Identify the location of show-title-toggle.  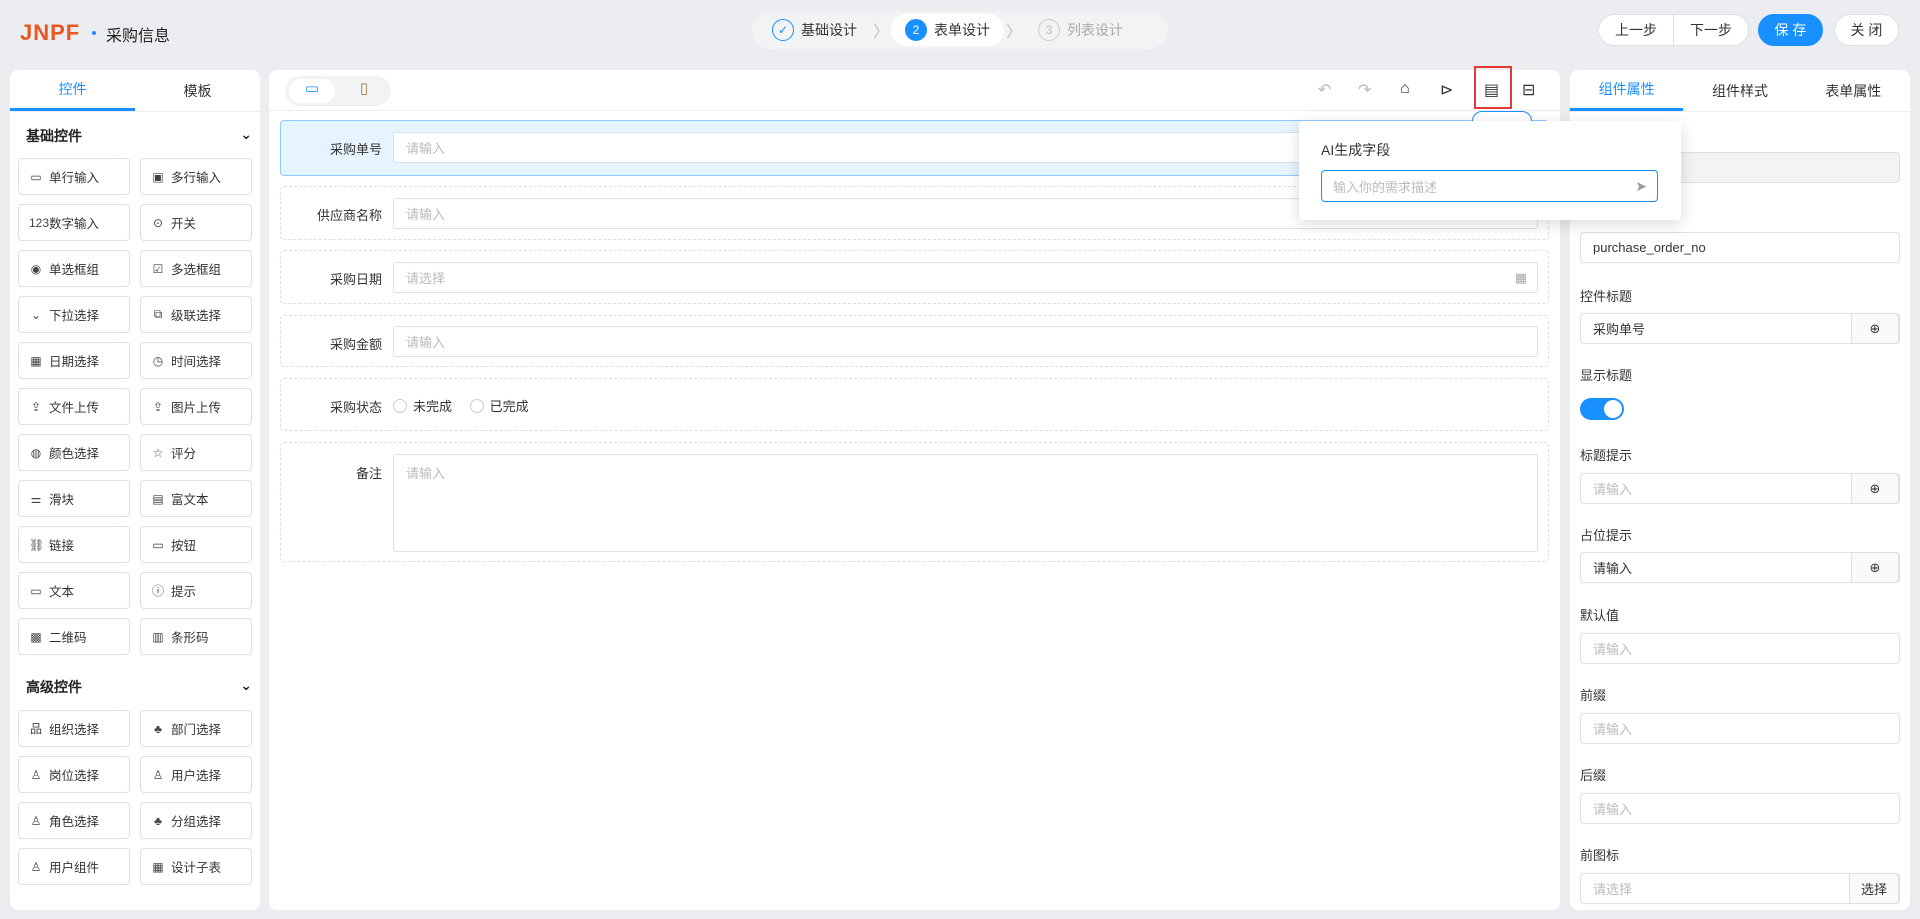
(1602, 409).